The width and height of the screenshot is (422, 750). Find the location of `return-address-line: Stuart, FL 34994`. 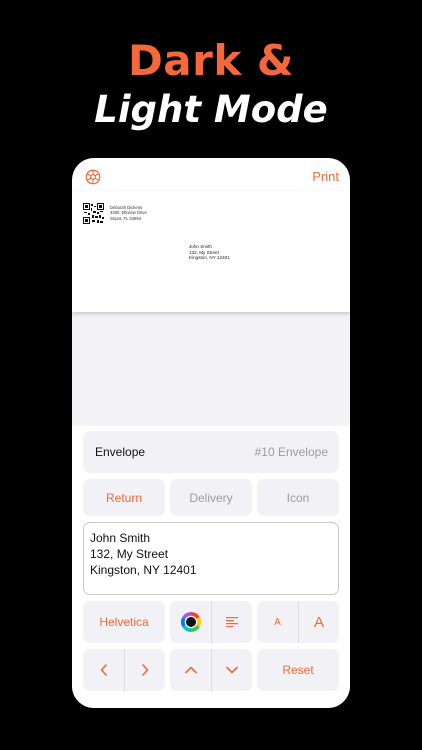

return-address-line: Stuart, FL 34994 is located at coordinates (126, 218).